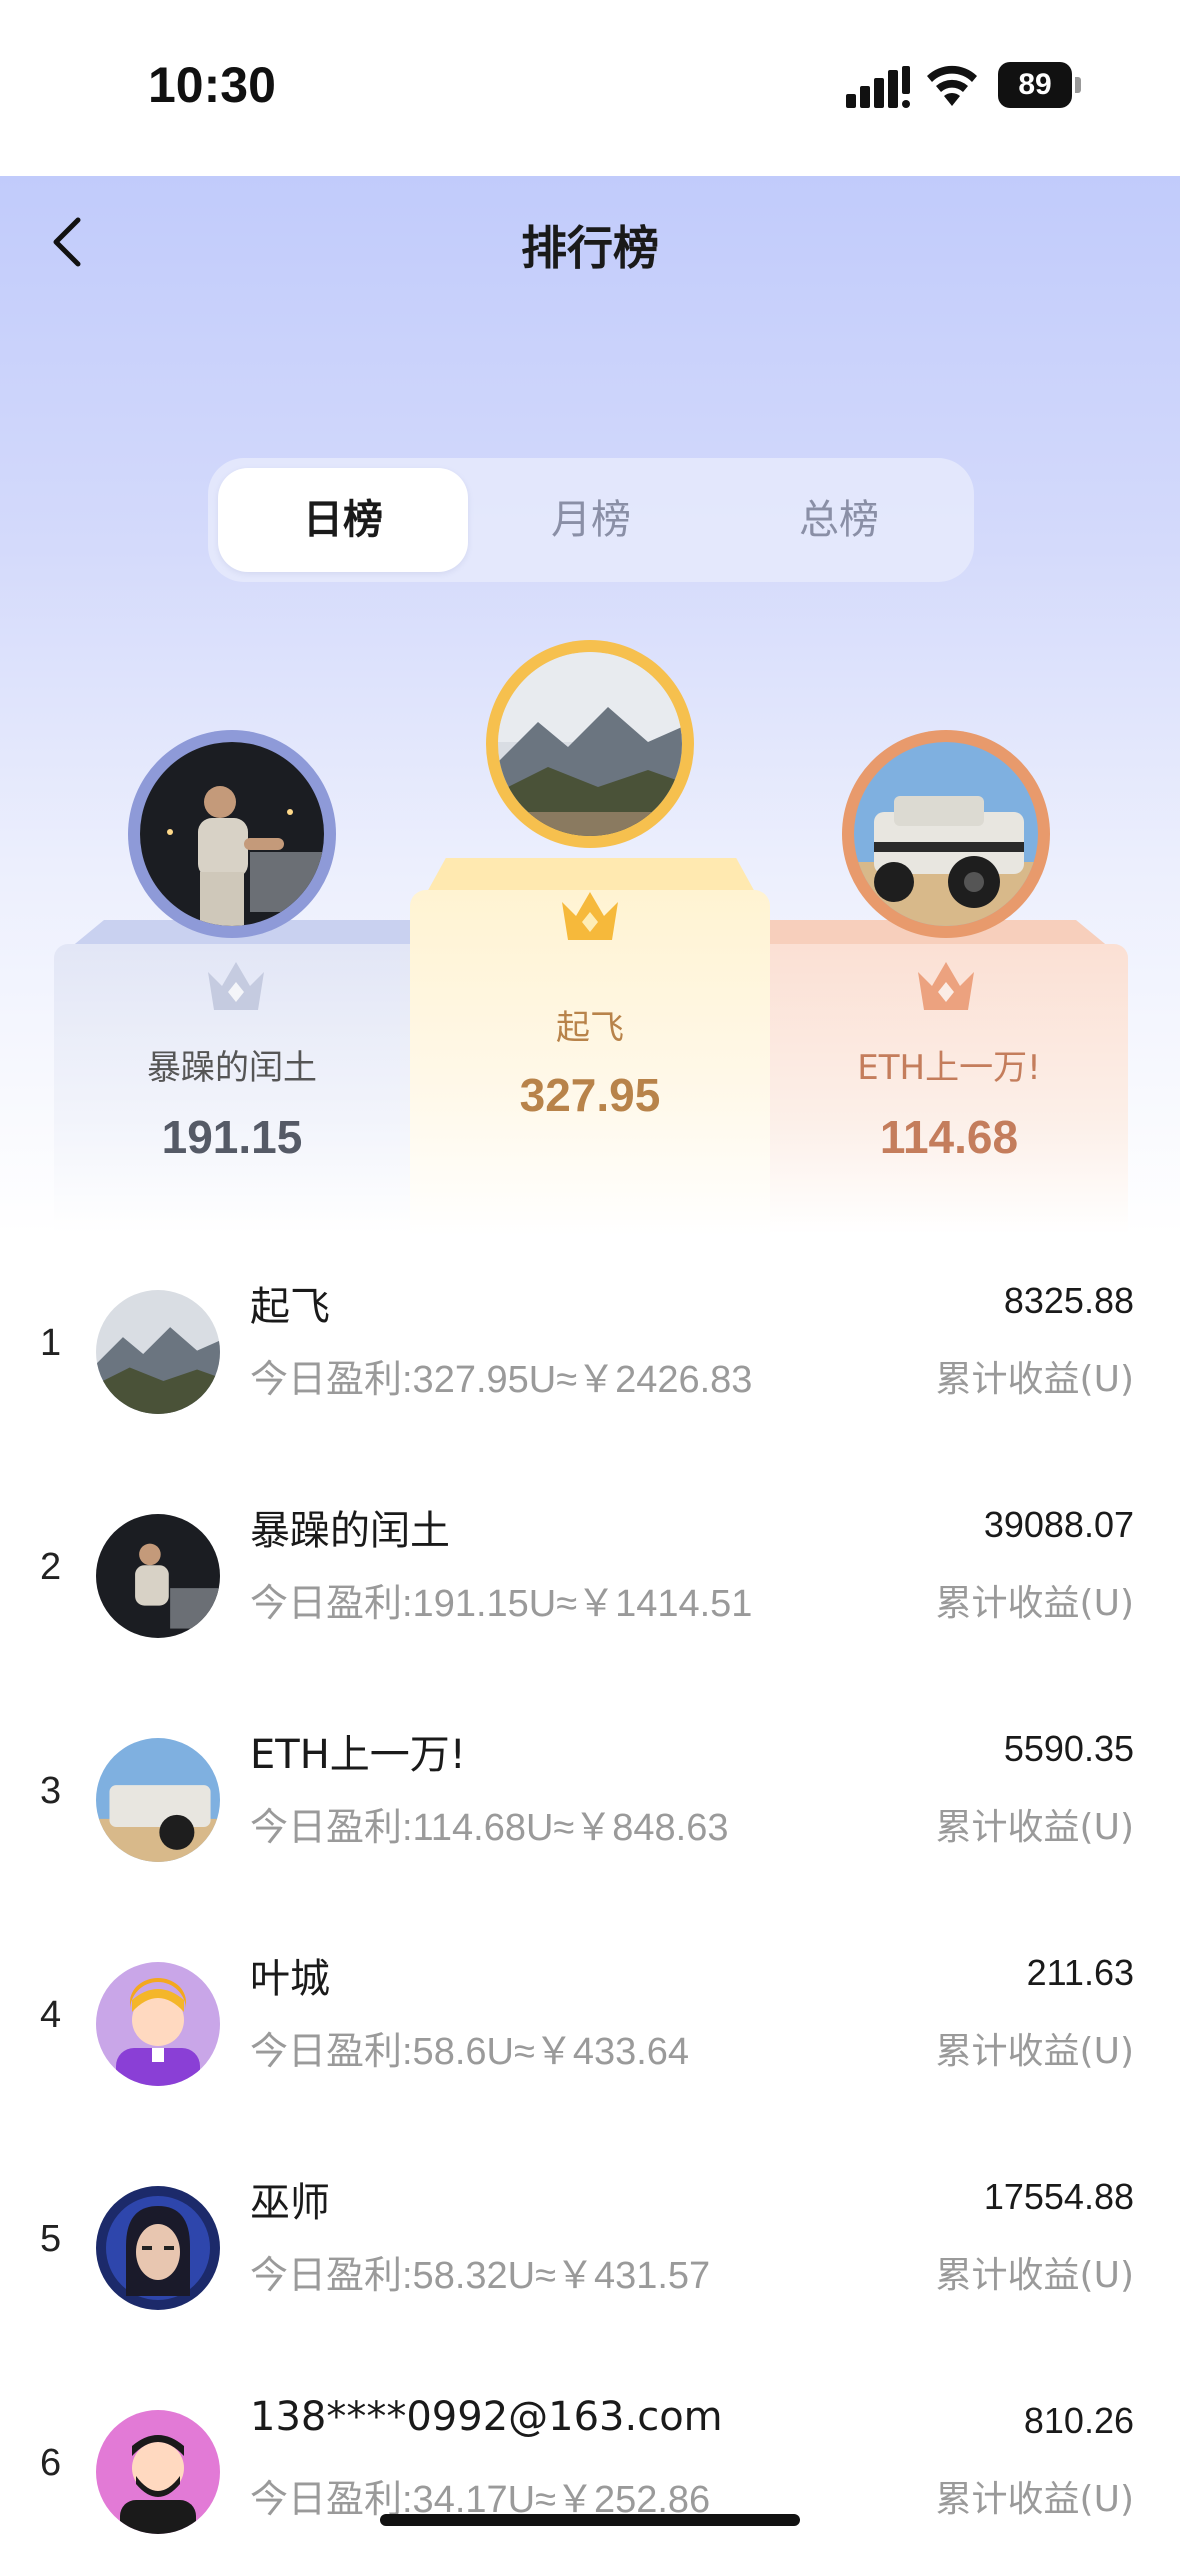 The image size is (1180, 2556). What do you see at coordinates (839, 520) in the screenshot?
I see `tab-overall: 总榜` at bounding box center [839, 520].